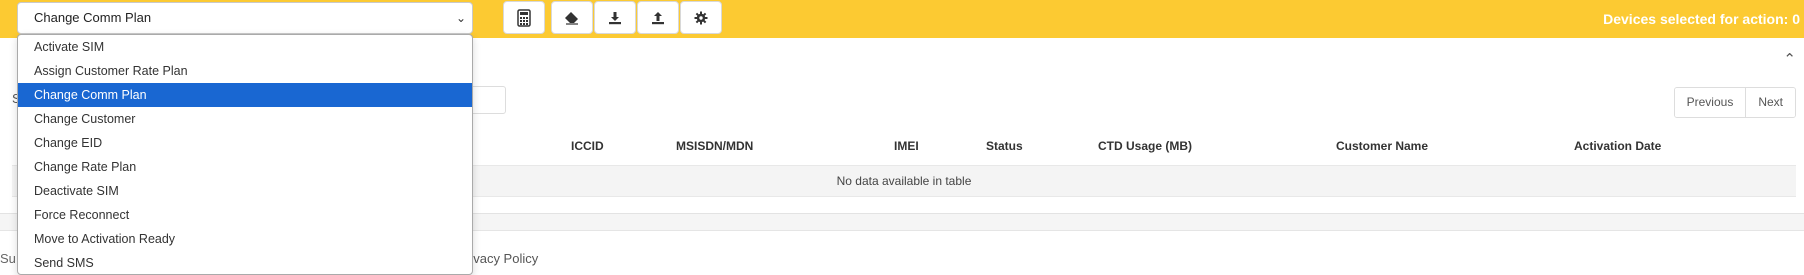 This screenshot has width=1804, height=275. Describe the element at coordinates (245, 18) in the screenshot. I see `action-select: Change Comm Plan ⌄` at that location.